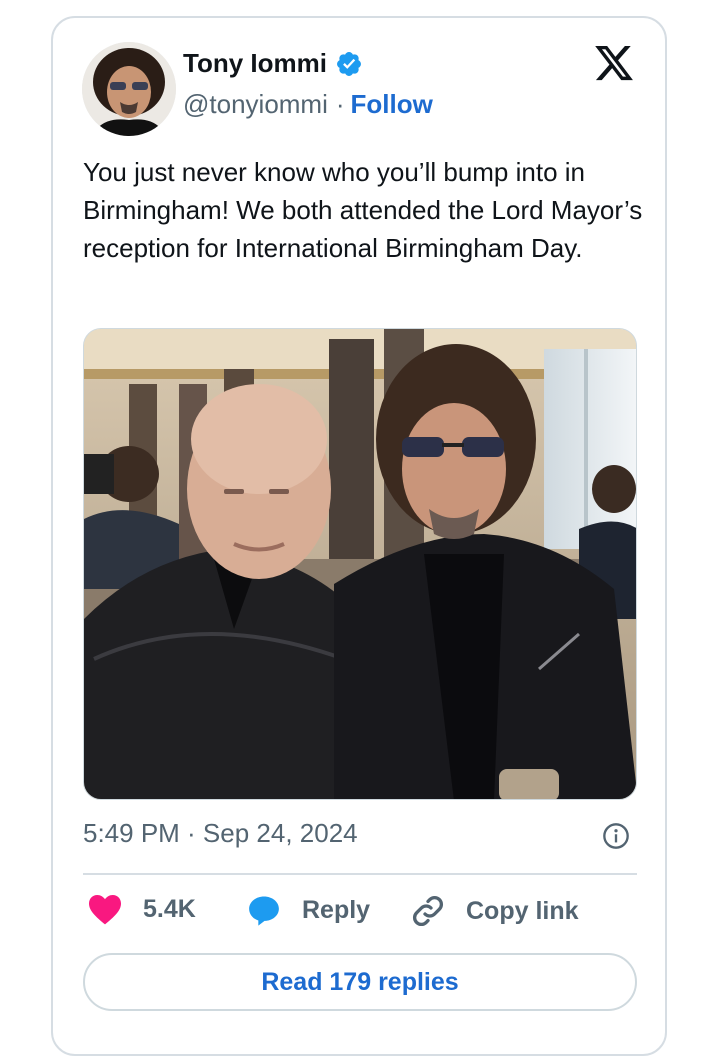 This screenshot has height=1056, width=720. What do you see at coordinates (428, 911) in the screenshot?
I see `link-icon` at bounding box center [428, 911].